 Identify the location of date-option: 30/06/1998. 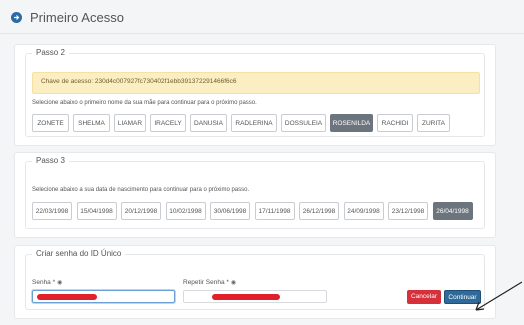
(230, 211).